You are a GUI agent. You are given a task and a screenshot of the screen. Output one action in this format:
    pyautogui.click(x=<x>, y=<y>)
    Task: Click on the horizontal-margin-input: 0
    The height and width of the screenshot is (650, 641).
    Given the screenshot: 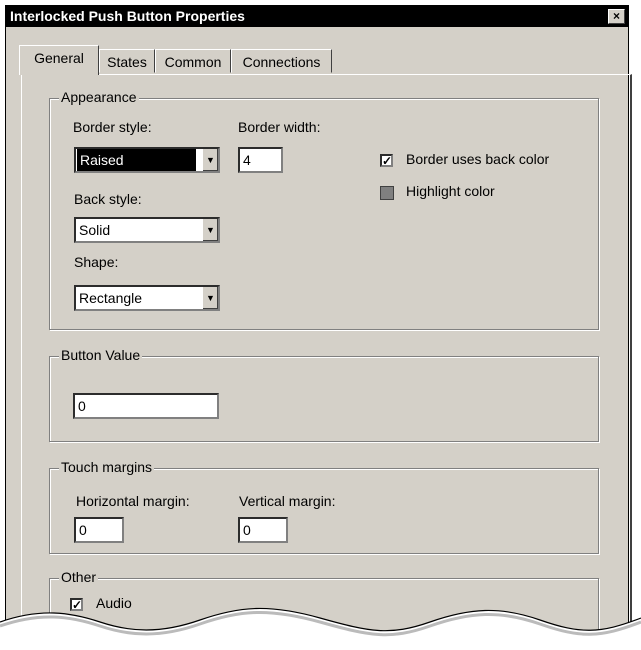 What is the action you would take?
    pyautogui.click(x=99, y=530)
    